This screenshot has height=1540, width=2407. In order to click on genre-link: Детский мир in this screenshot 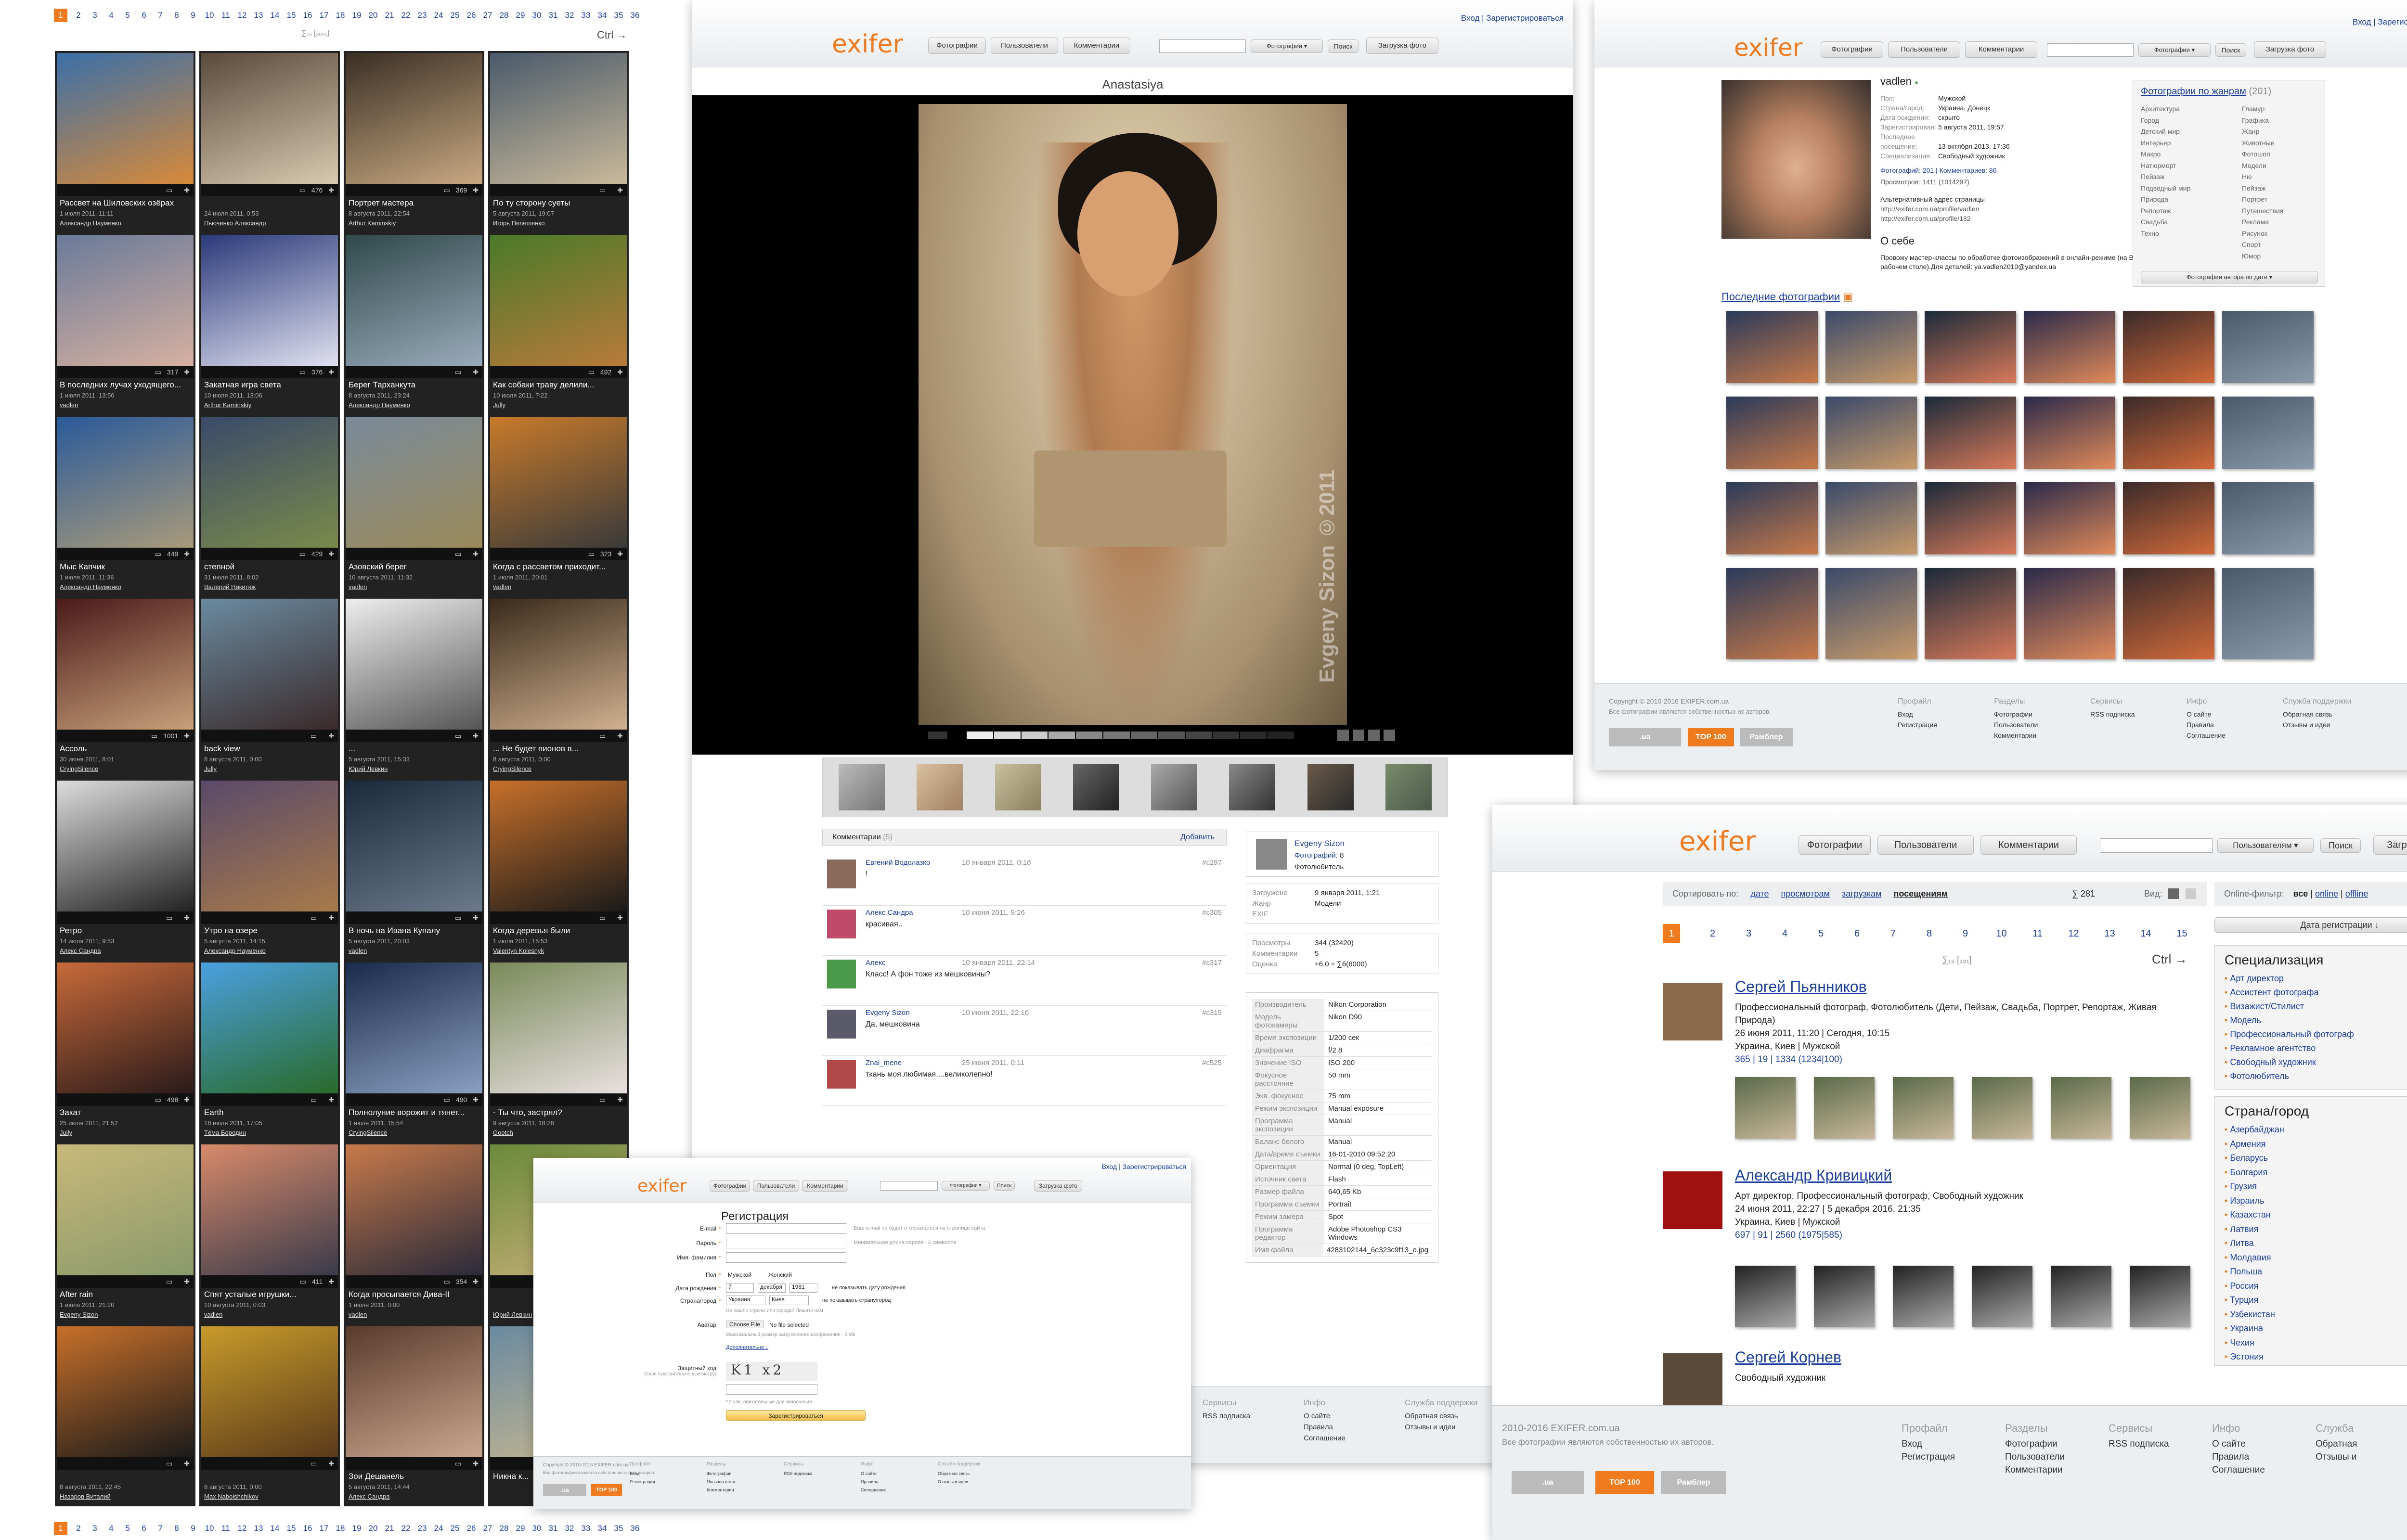, I will do `click(2165, 132)`.